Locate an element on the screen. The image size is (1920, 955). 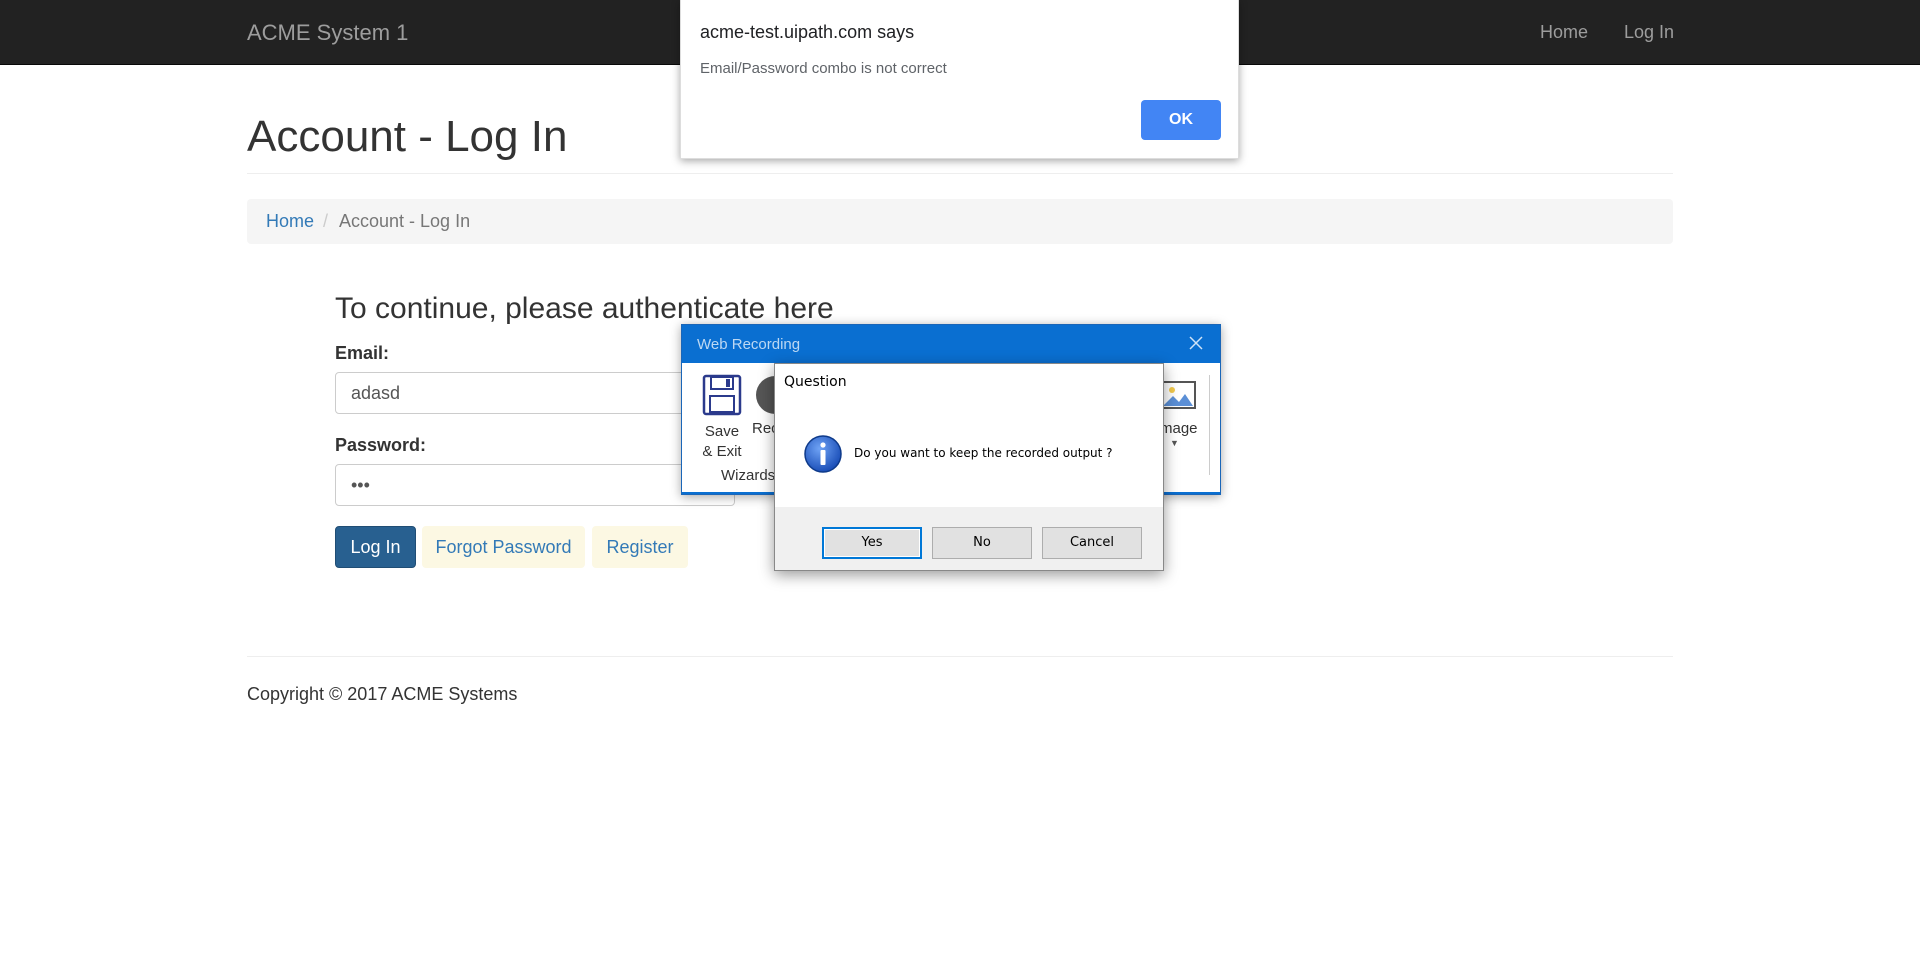
save-exit-button: Save & Exit is located at coordinates (722, 417).